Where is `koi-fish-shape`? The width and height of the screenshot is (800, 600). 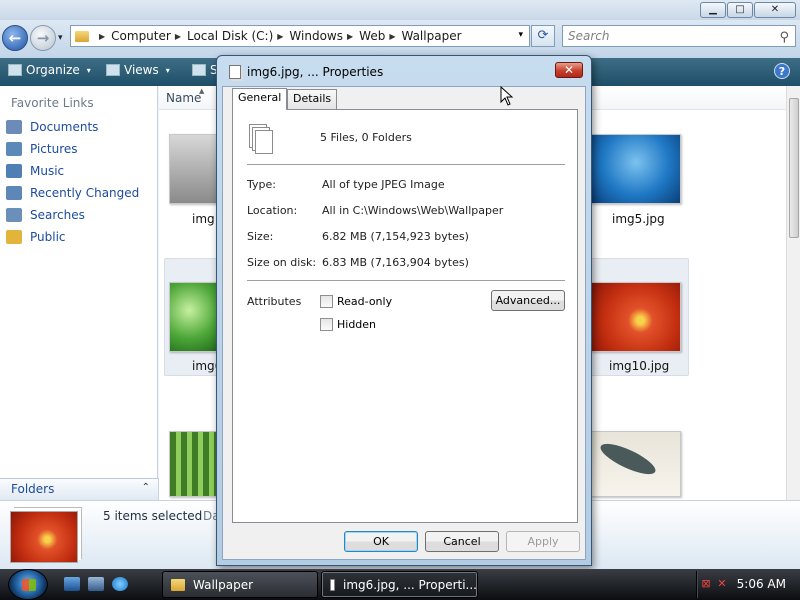 koi-fish-shape is located at coordinates (628, 459).